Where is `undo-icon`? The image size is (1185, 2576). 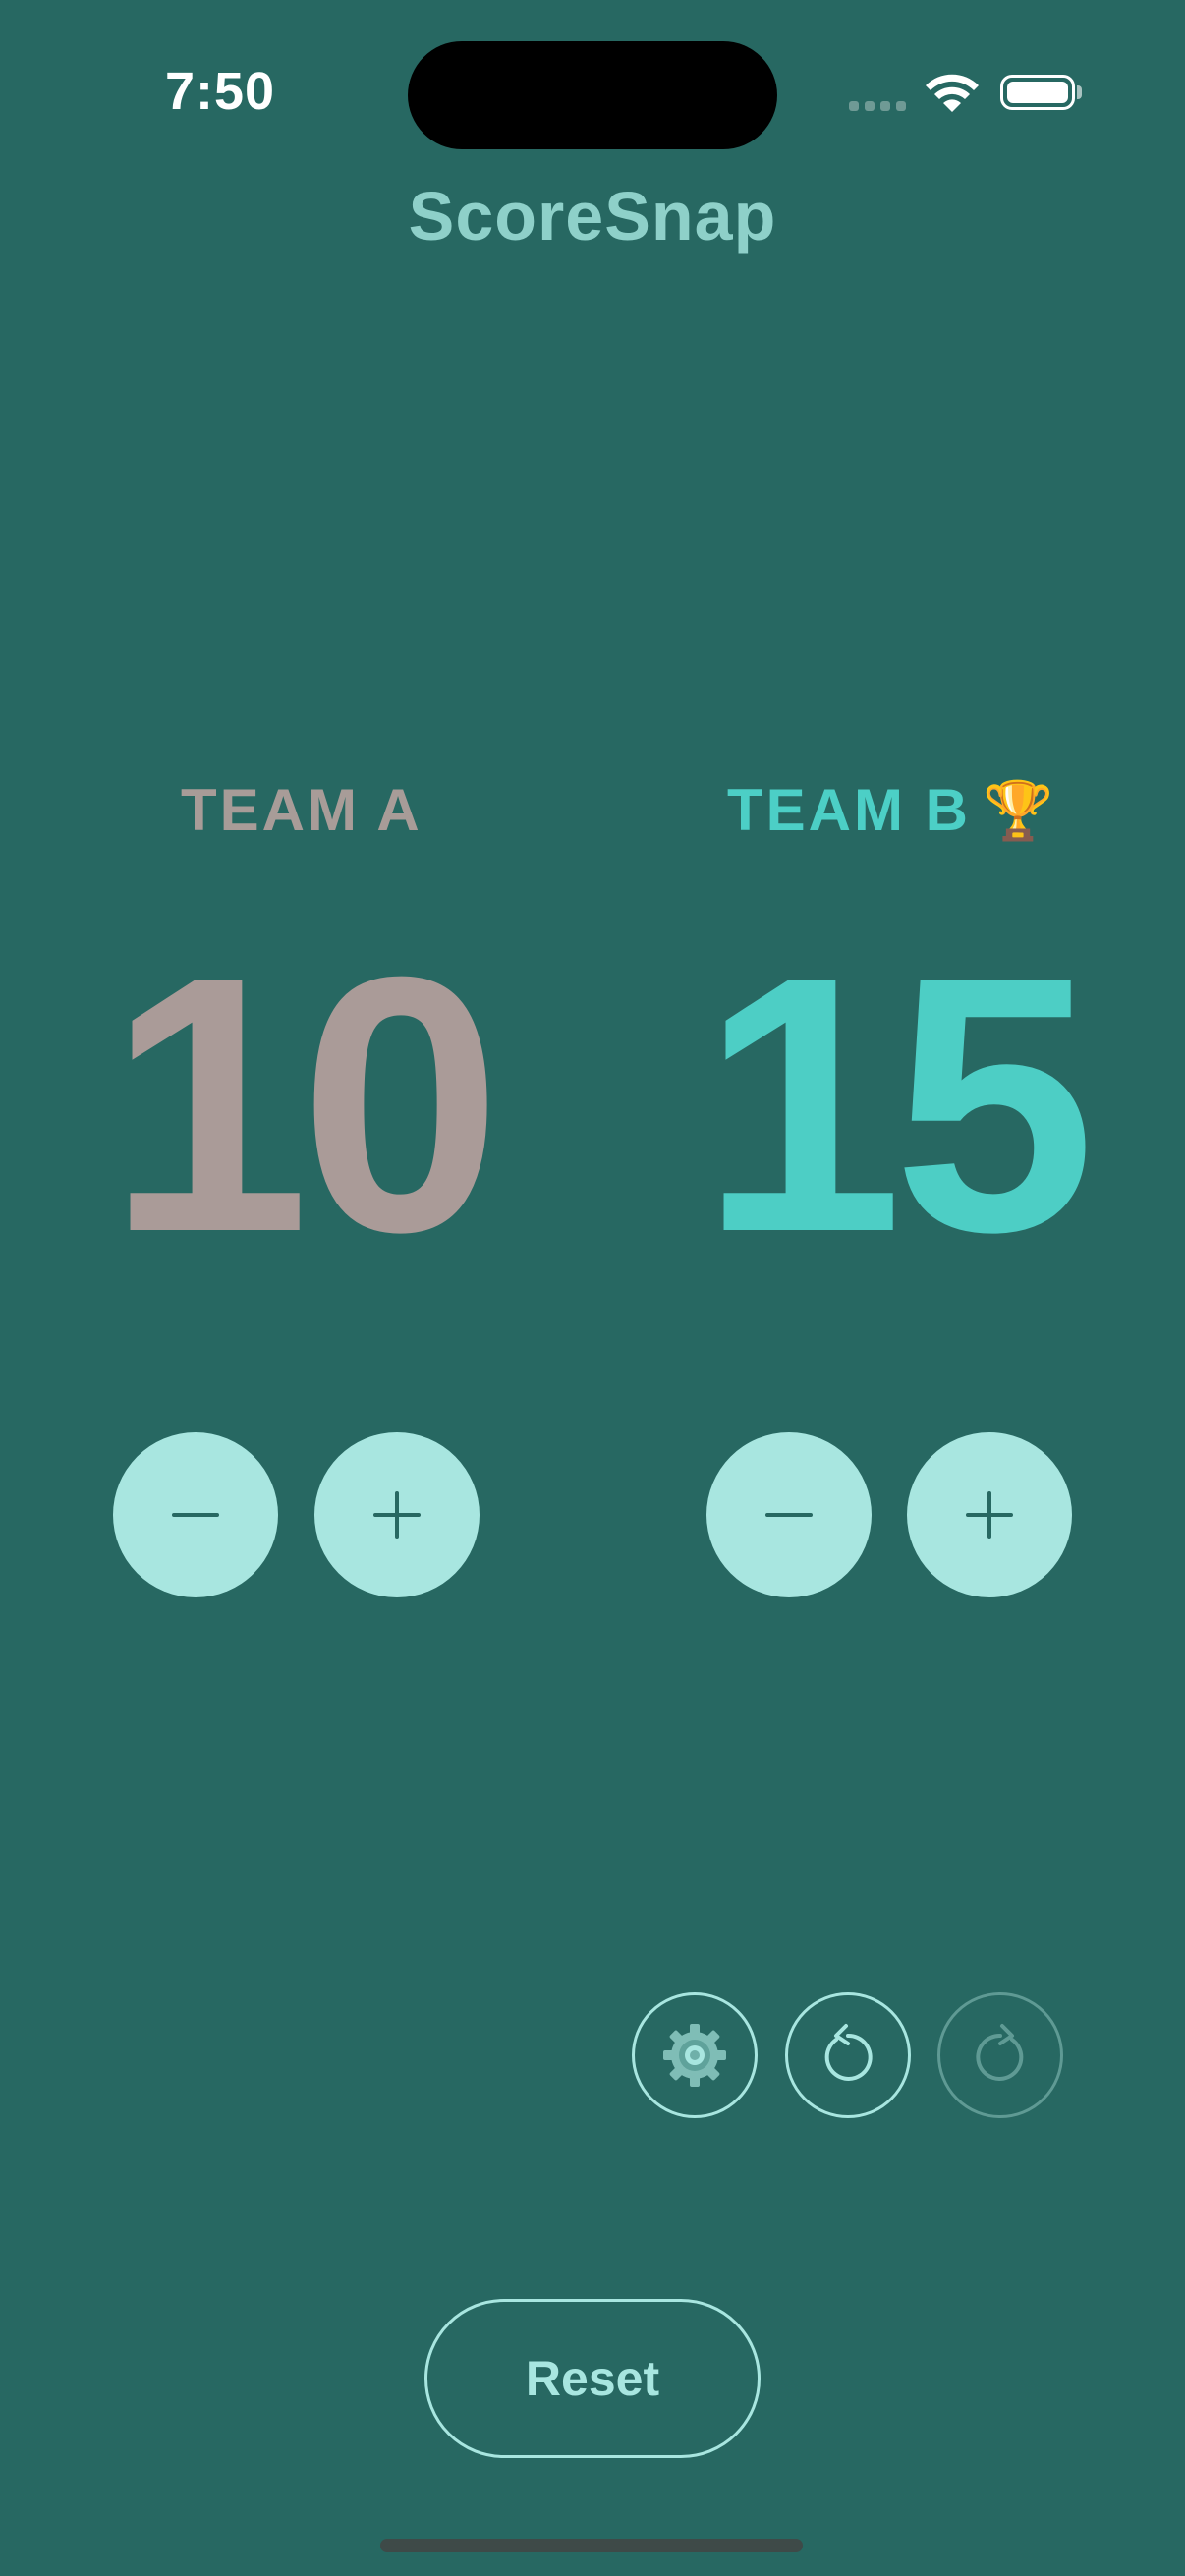 undo-icon is located at coordinates (848, 2052).